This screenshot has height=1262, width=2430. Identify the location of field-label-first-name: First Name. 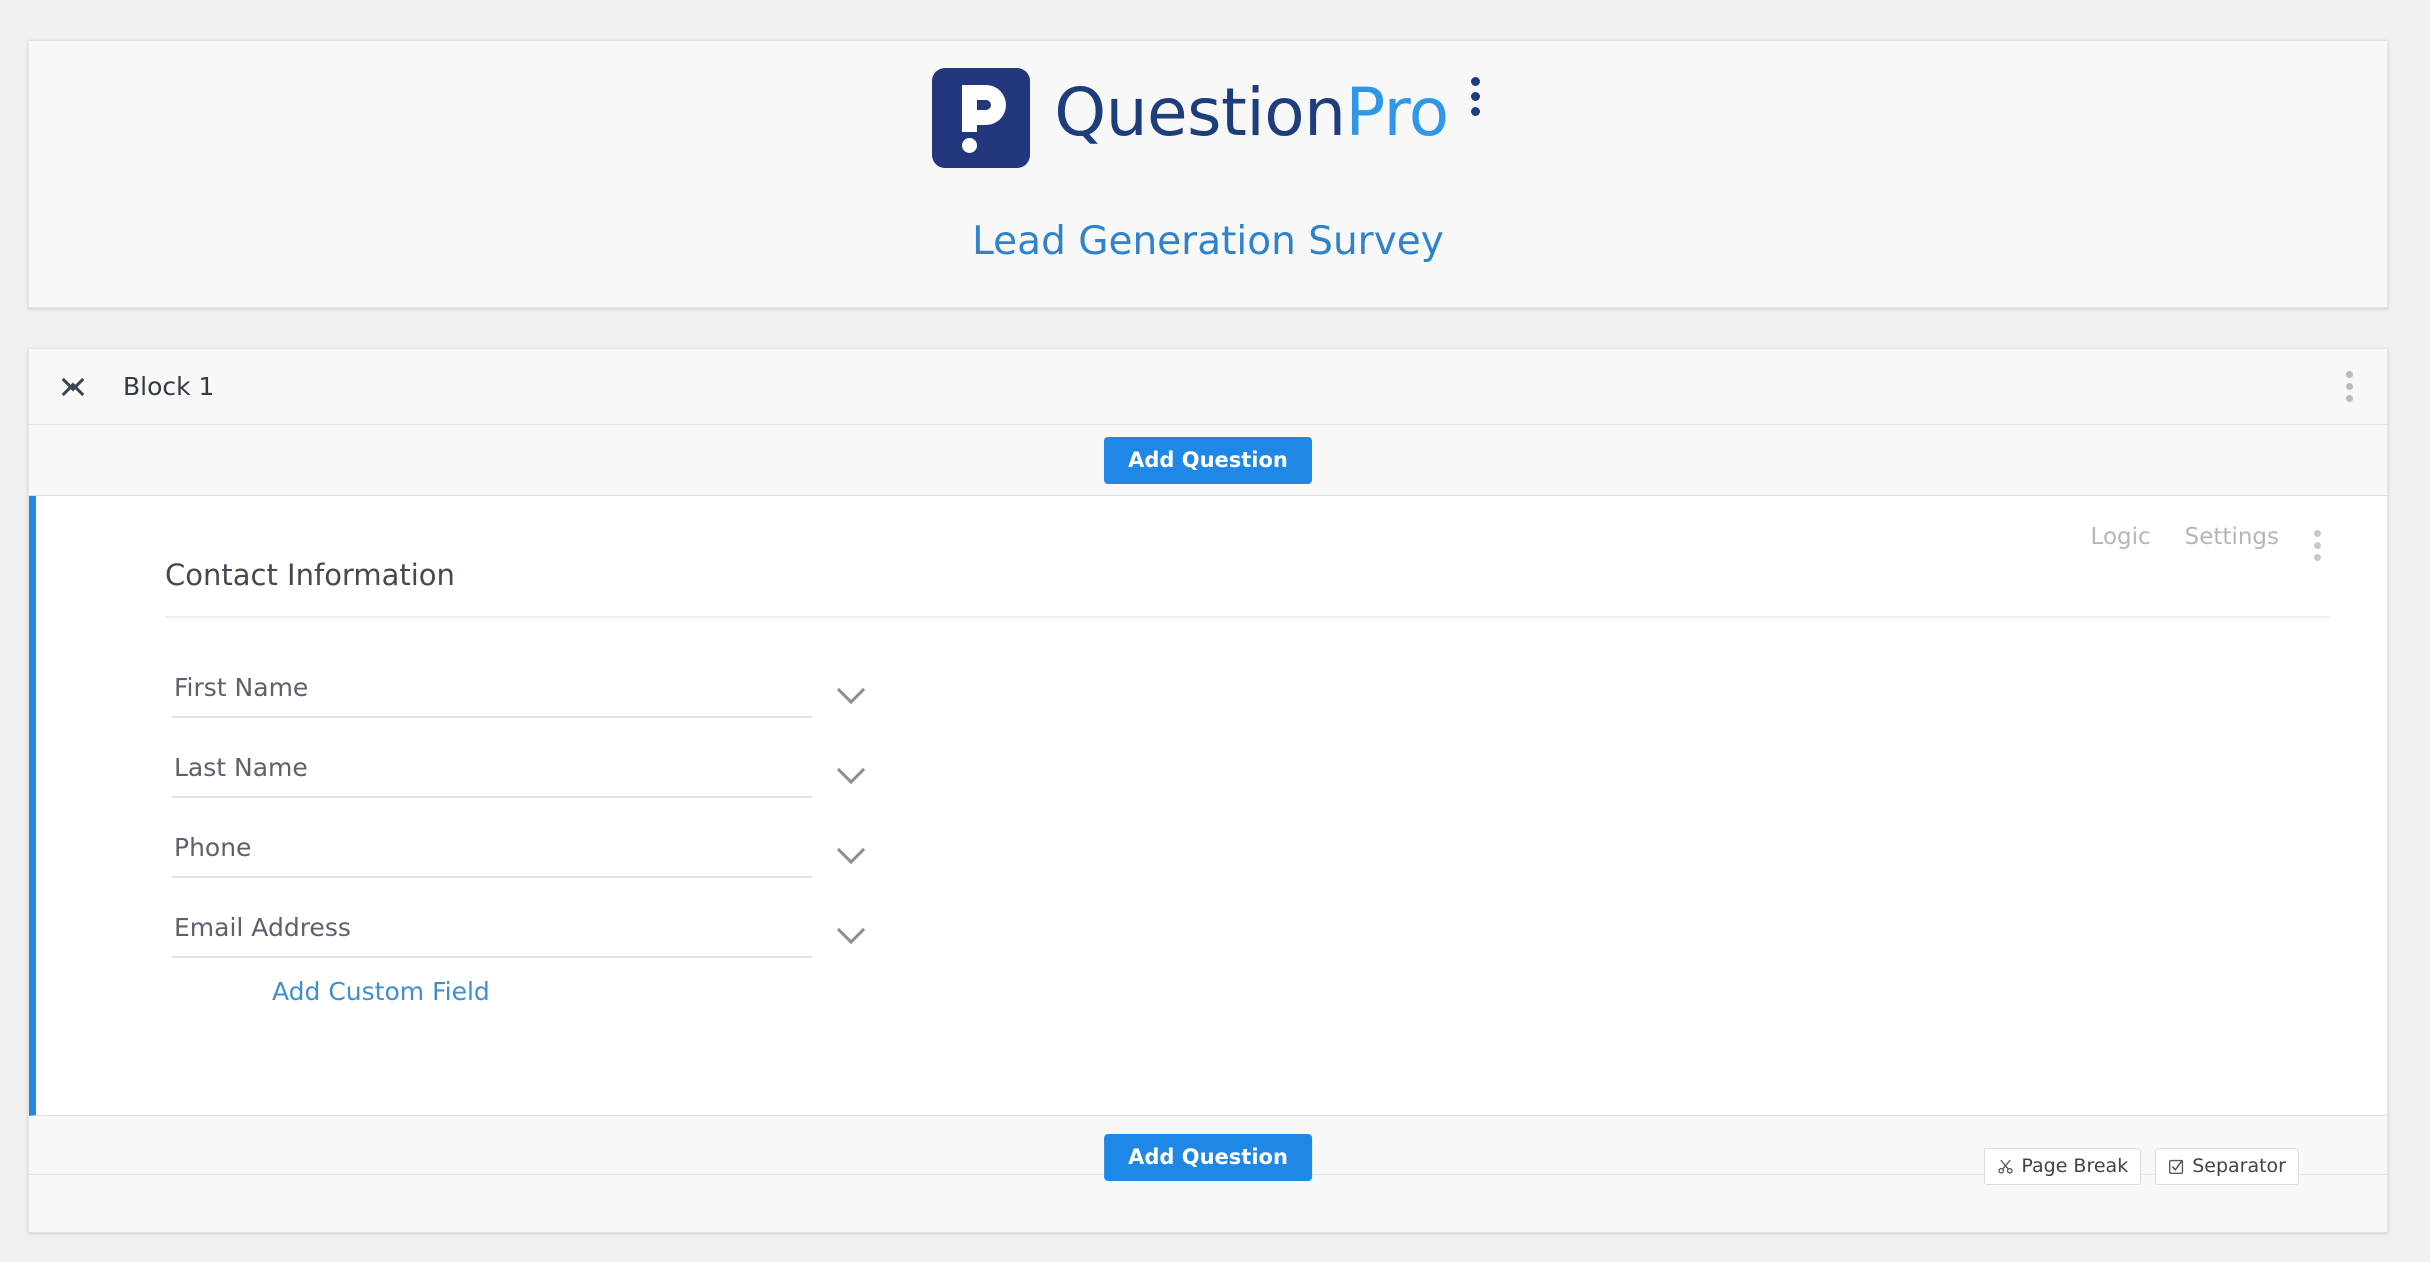
(241, 687).